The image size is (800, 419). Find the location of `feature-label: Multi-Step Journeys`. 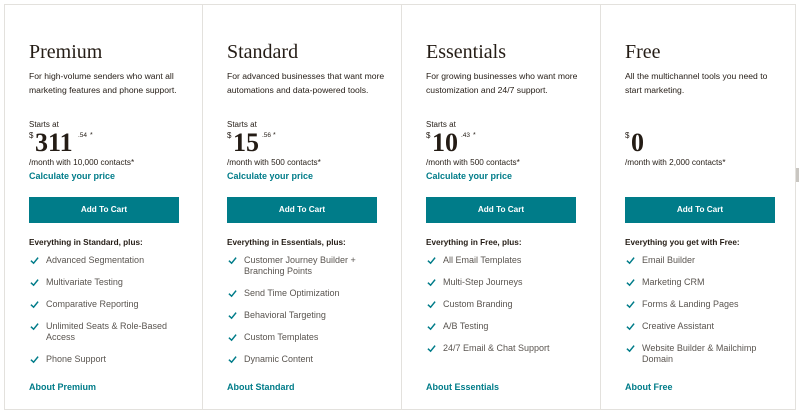

feature-label: Multi-Step Journeys is located at coordinates (483, 282).